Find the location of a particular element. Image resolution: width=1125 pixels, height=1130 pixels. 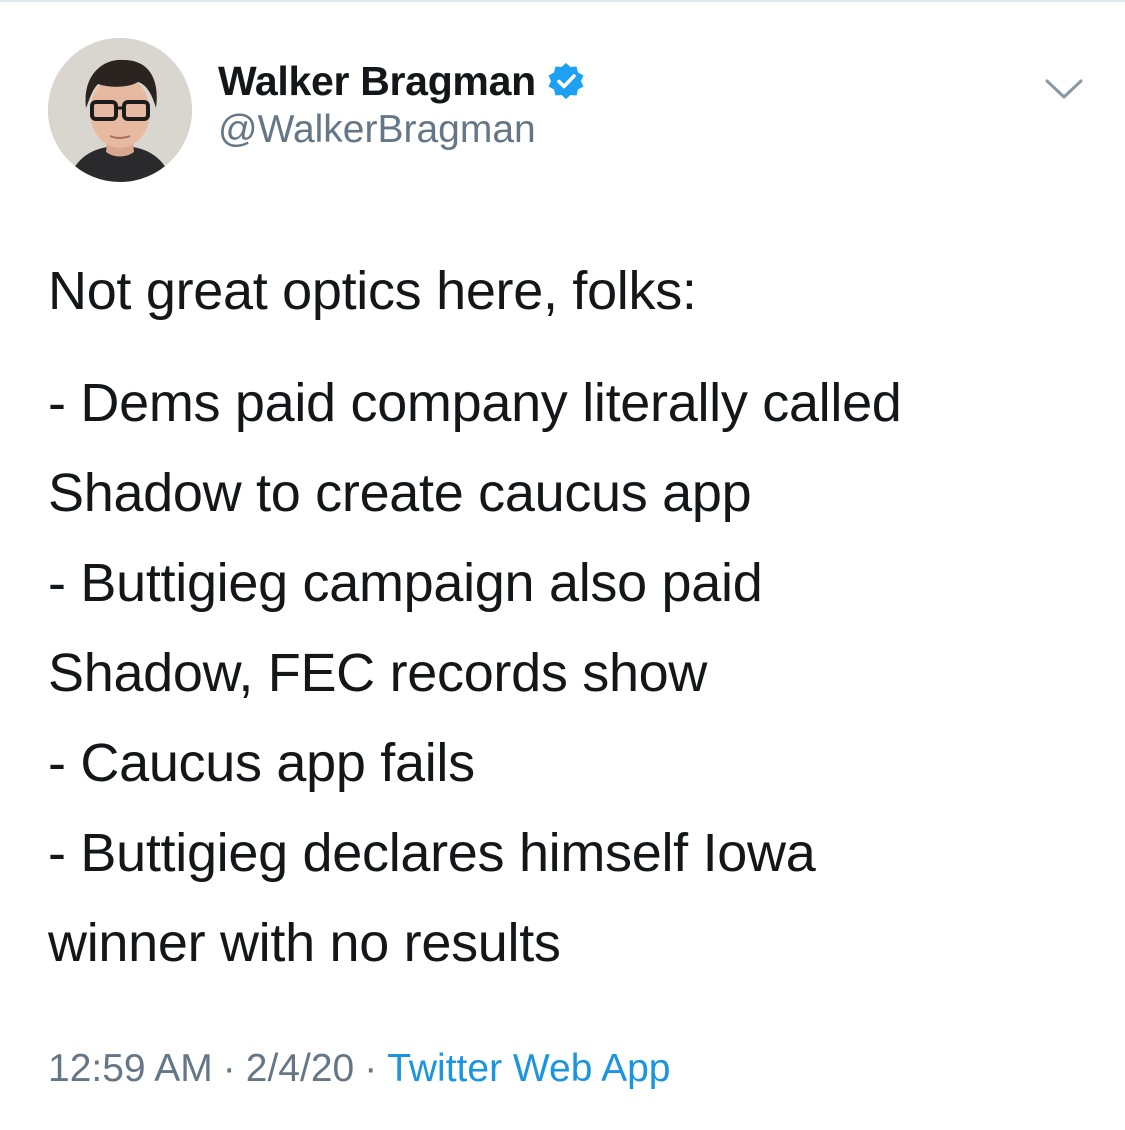

tweet-metadata: 12:59 AM · 2/4/20 · Twitter Web App is located at coordinates (359, 1069).